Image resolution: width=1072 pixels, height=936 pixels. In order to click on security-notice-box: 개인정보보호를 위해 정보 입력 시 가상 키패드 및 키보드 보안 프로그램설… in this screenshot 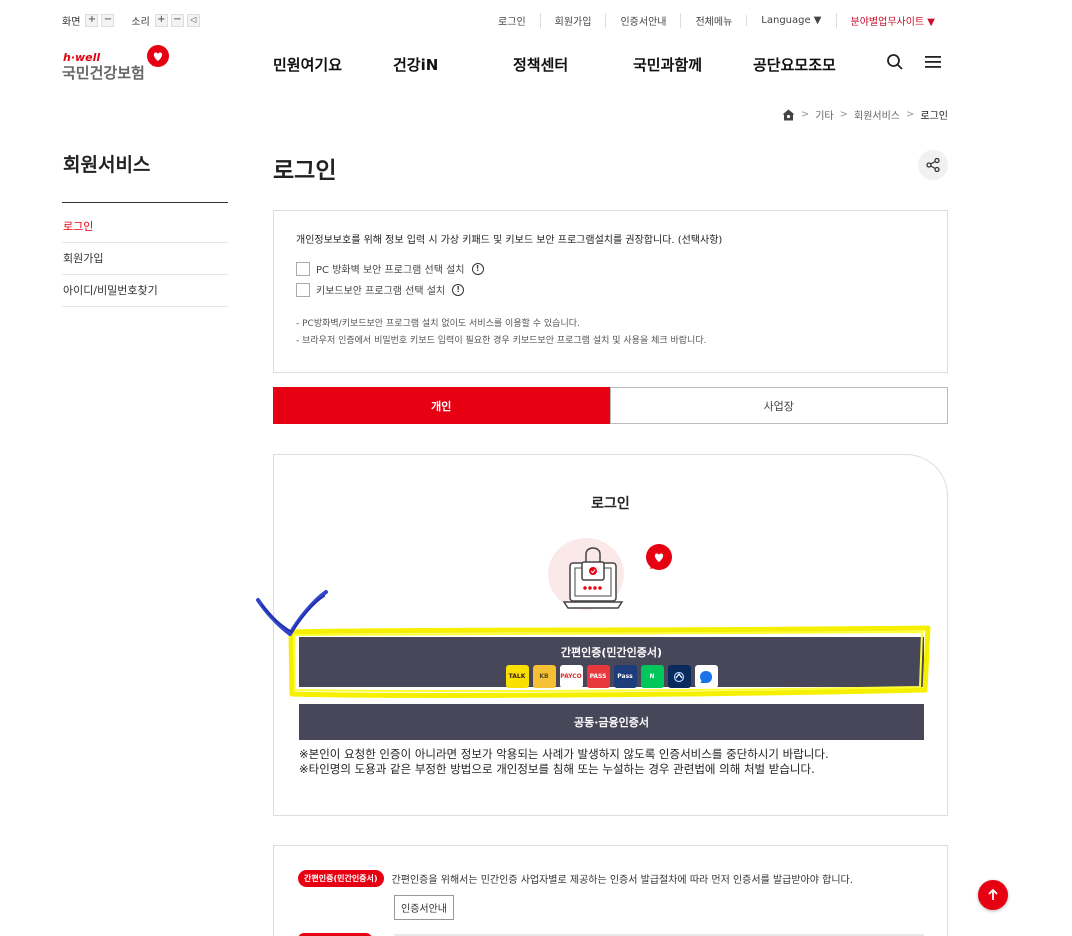, I will do `click(610, 291)`.